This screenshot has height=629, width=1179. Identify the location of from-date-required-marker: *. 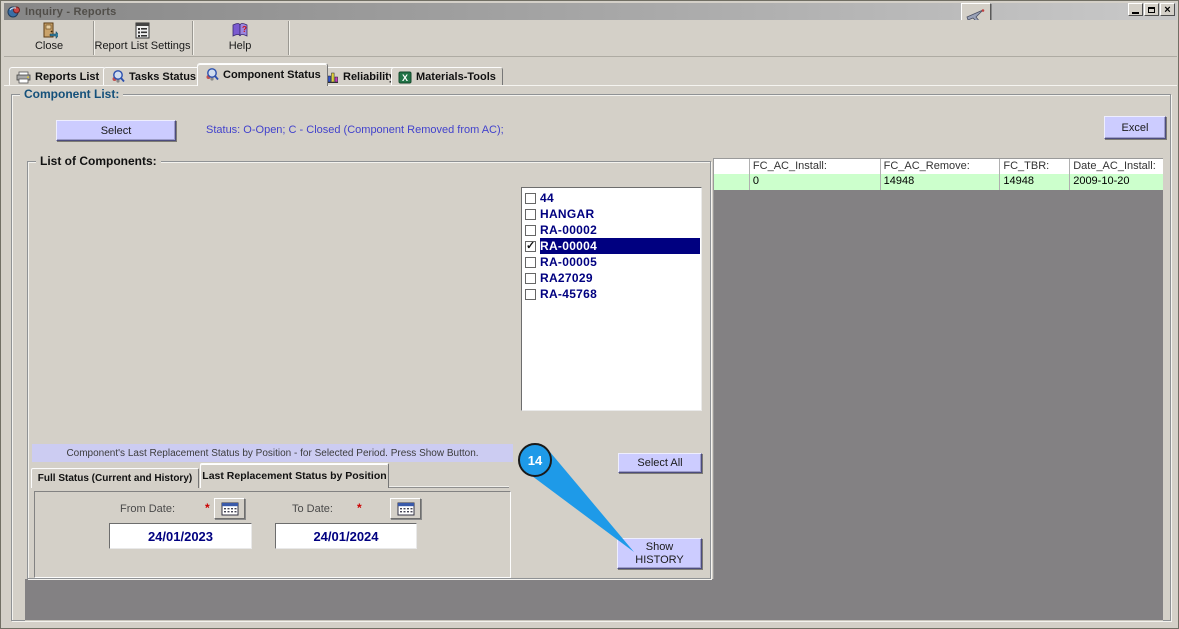
(207, 508).